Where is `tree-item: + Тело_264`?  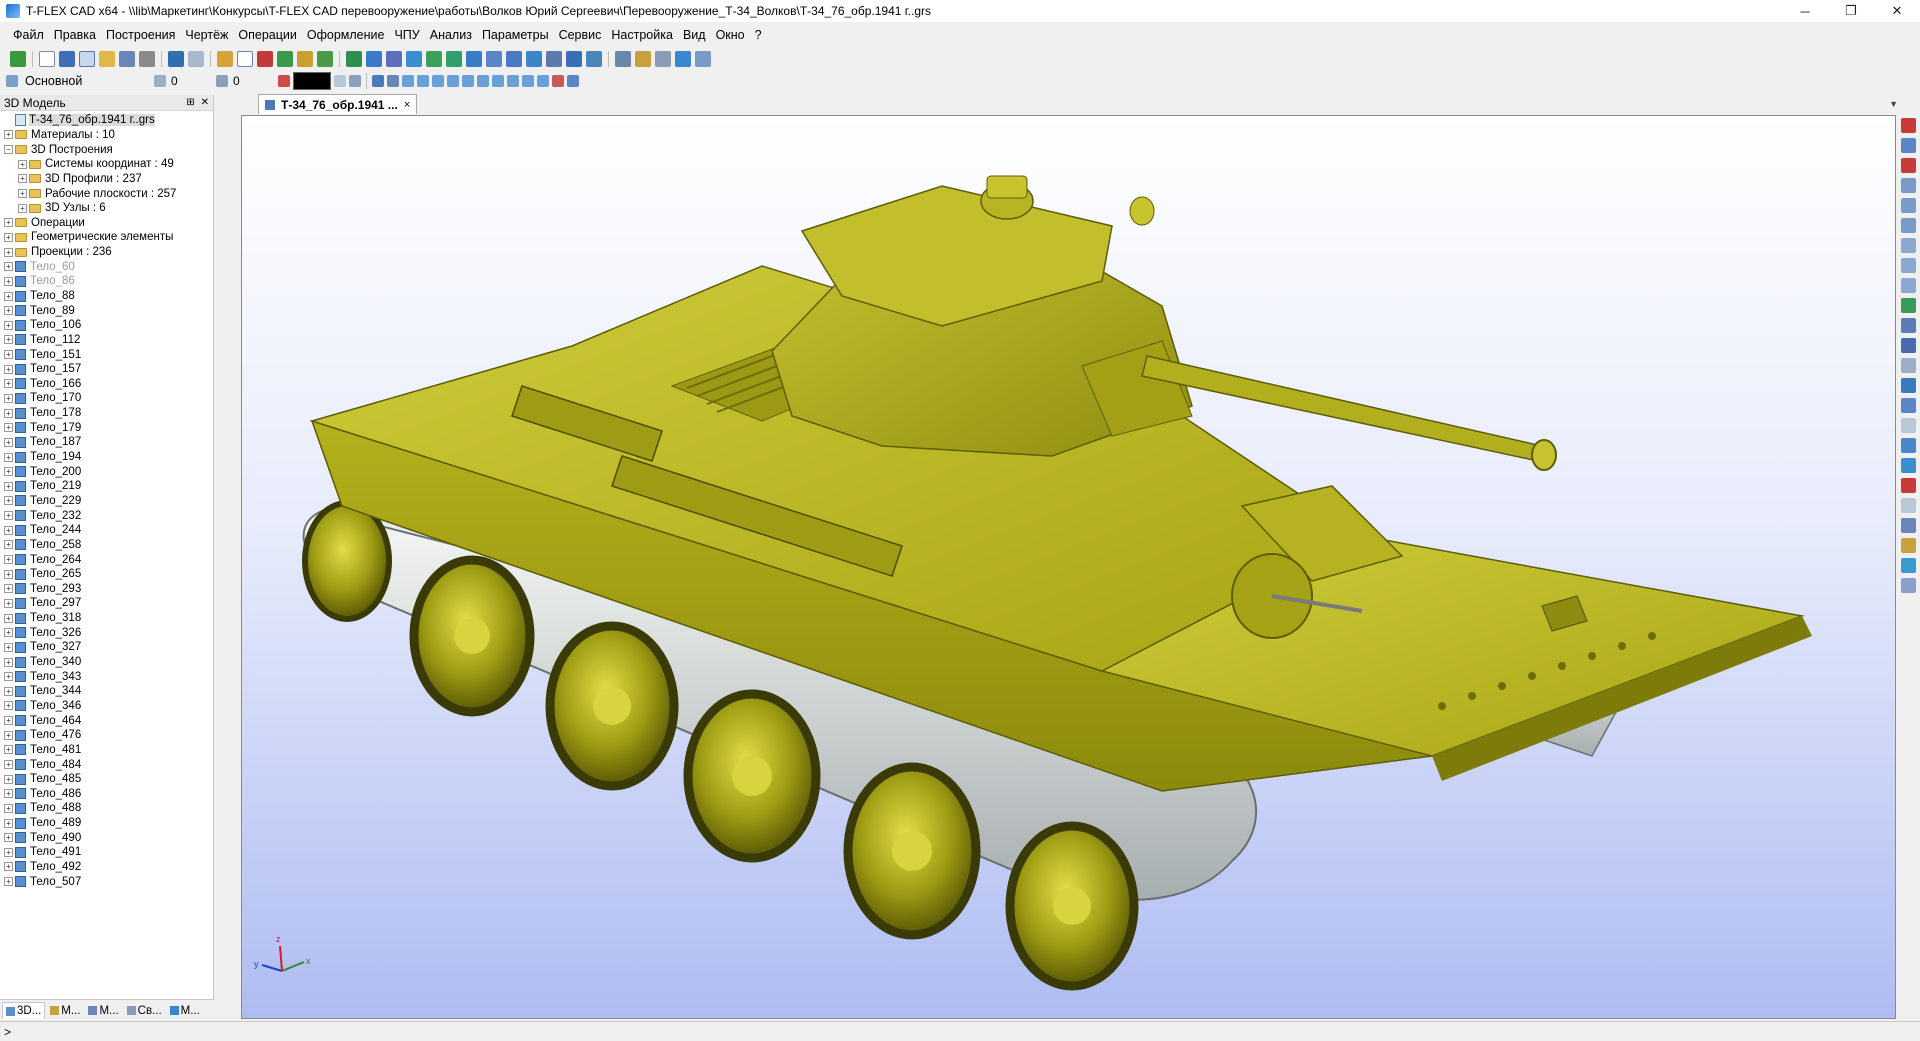
tree-item: + Тело_264 is located at coordinates (107, 559).